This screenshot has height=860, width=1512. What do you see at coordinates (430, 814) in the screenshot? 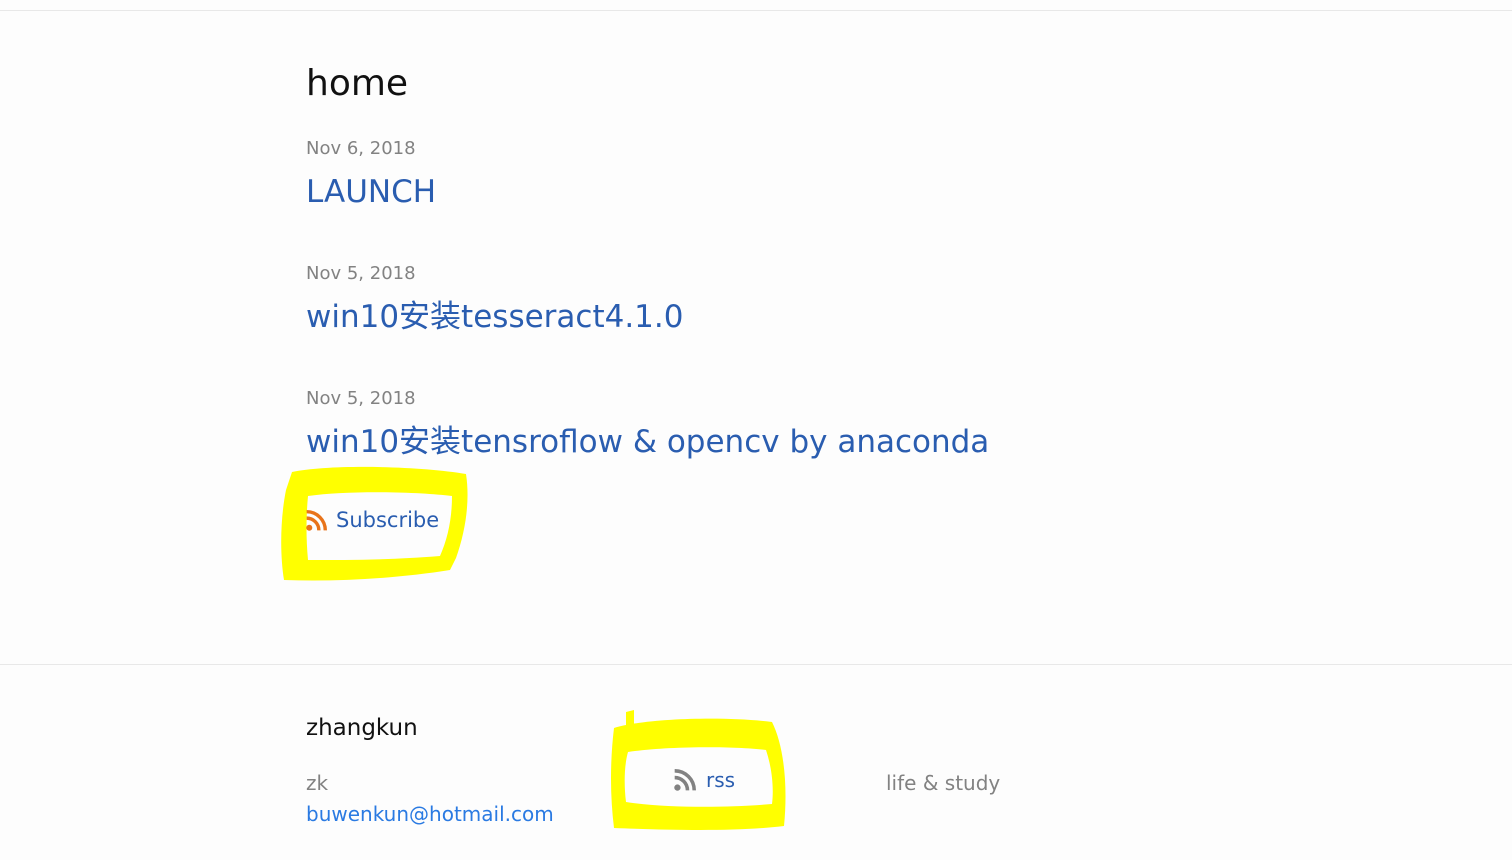
I see `email-link: buwenkun@hotmail.com` at bounding box center [430, 814].